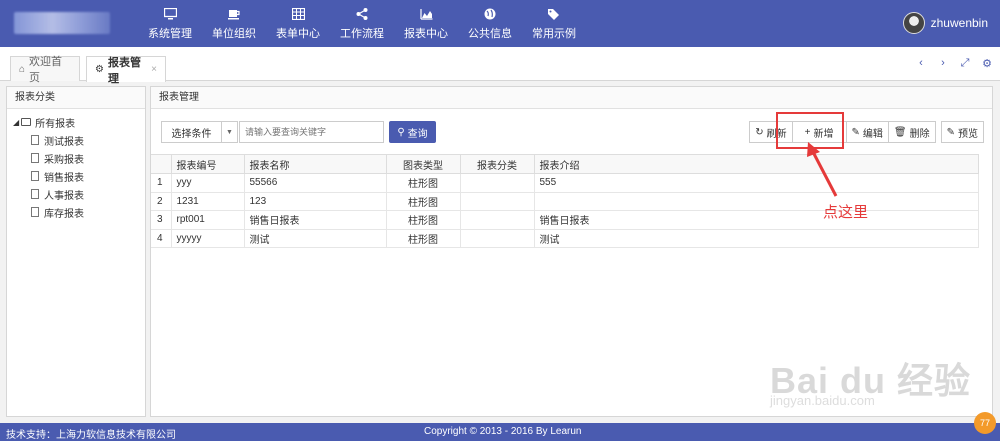 This screenshot has width=1000, height=441. What do you see at coordinates (315, 164) in the screenshot?
I see `column-header: 报表名称` at bounding box center [315, 164].